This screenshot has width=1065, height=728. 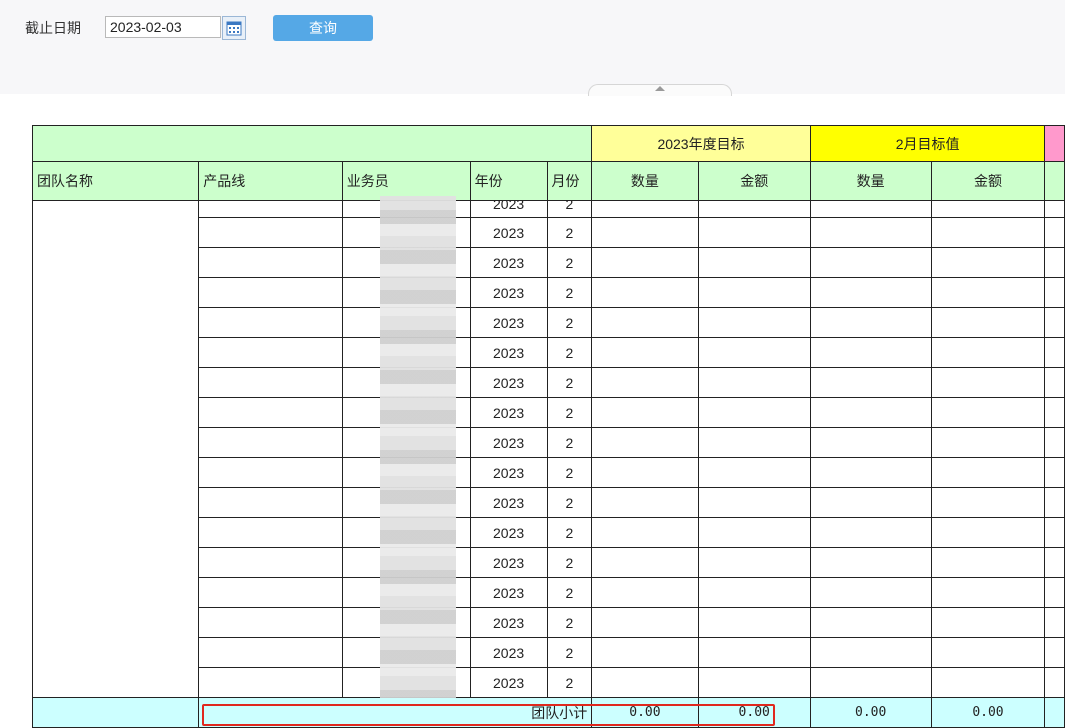 I want to click on date-label: 截止日期, so click(x=53, y=28).